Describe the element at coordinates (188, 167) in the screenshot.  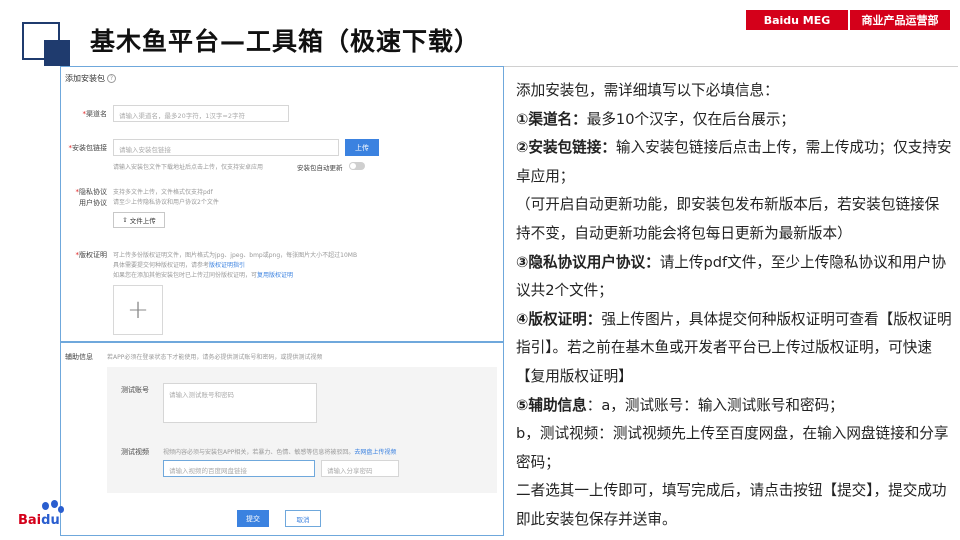
I see `package-link-hint: 请输入安装包文件下载地址后点击上传，仅支持安卓应用` at that location.